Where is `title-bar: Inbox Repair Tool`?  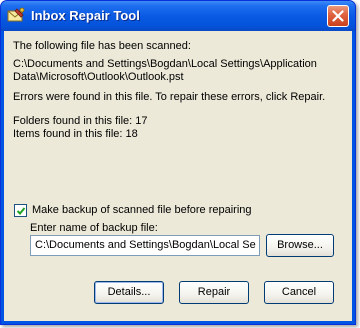 title-bar: Inbox Repair Tool is located at coordinates (178, 16).